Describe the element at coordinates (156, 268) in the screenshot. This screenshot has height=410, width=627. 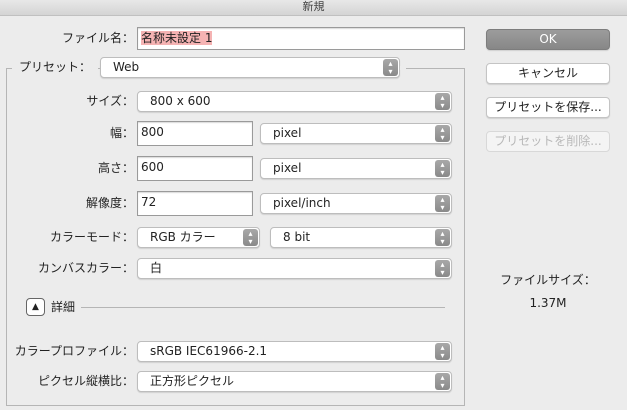
I see `canvas-color-value: 白` at that location.